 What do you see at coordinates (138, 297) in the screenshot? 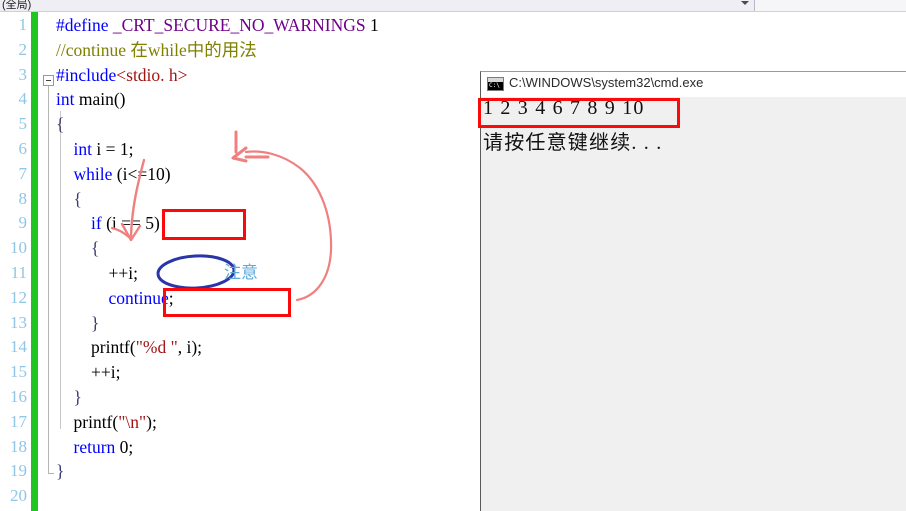
I see `code-token: continue` at bounding box center [138, 297].